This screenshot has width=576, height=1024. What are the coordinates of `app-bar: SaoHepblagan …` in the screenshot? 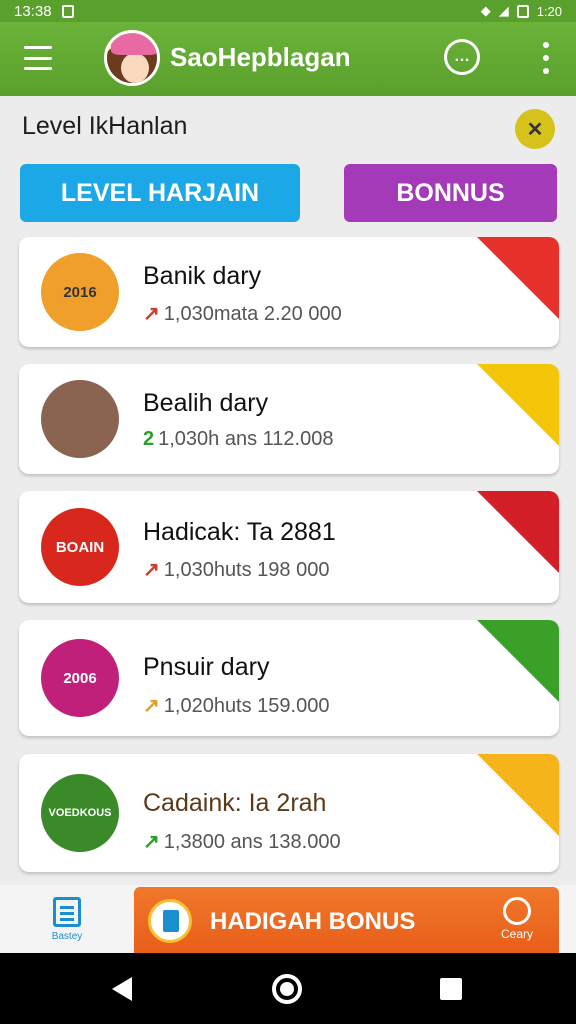 It's located at (288, 59).